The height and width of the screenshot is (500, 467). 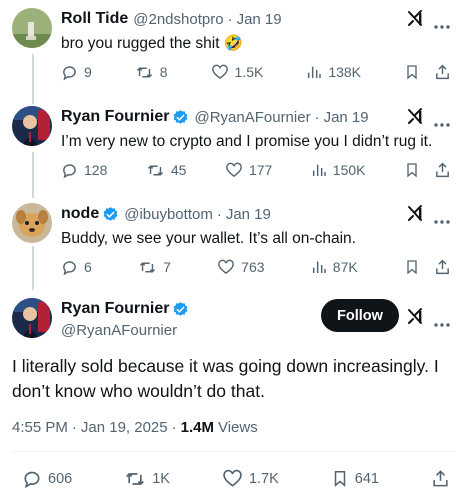 I want to click on repost-button: 7, so click(x=154, y=267).